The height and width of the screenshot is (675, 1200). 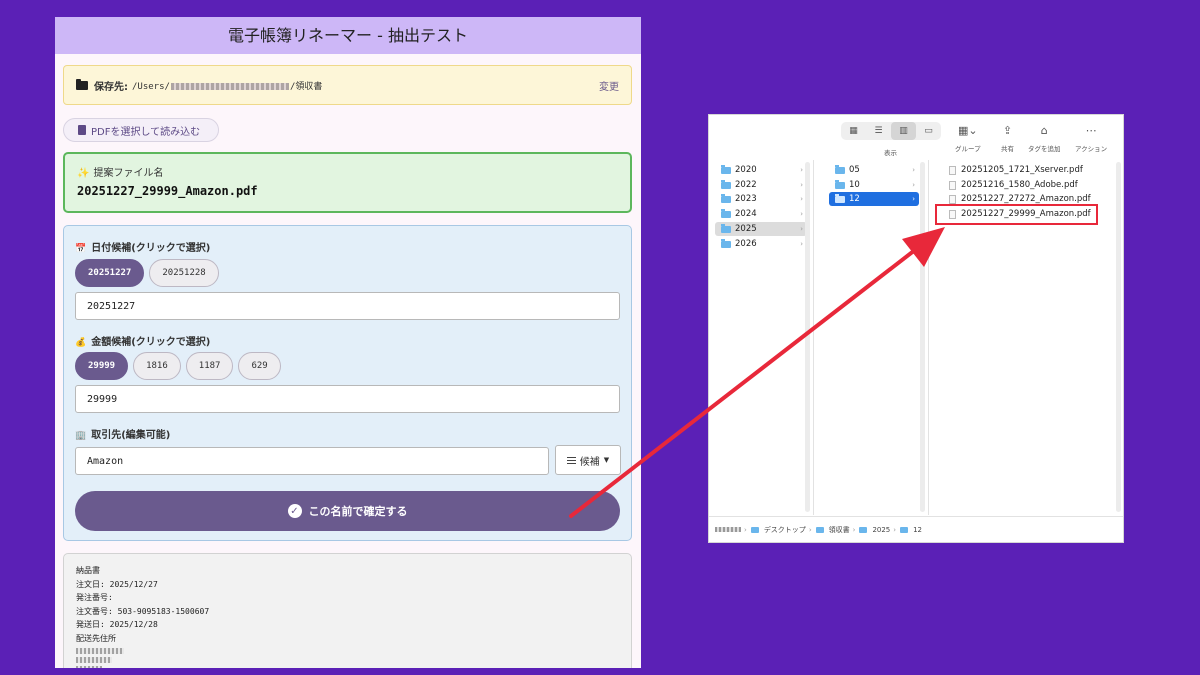 I want to click on select-pdf-label: PDFを選択して読み込む, so click(x=146, y=132).